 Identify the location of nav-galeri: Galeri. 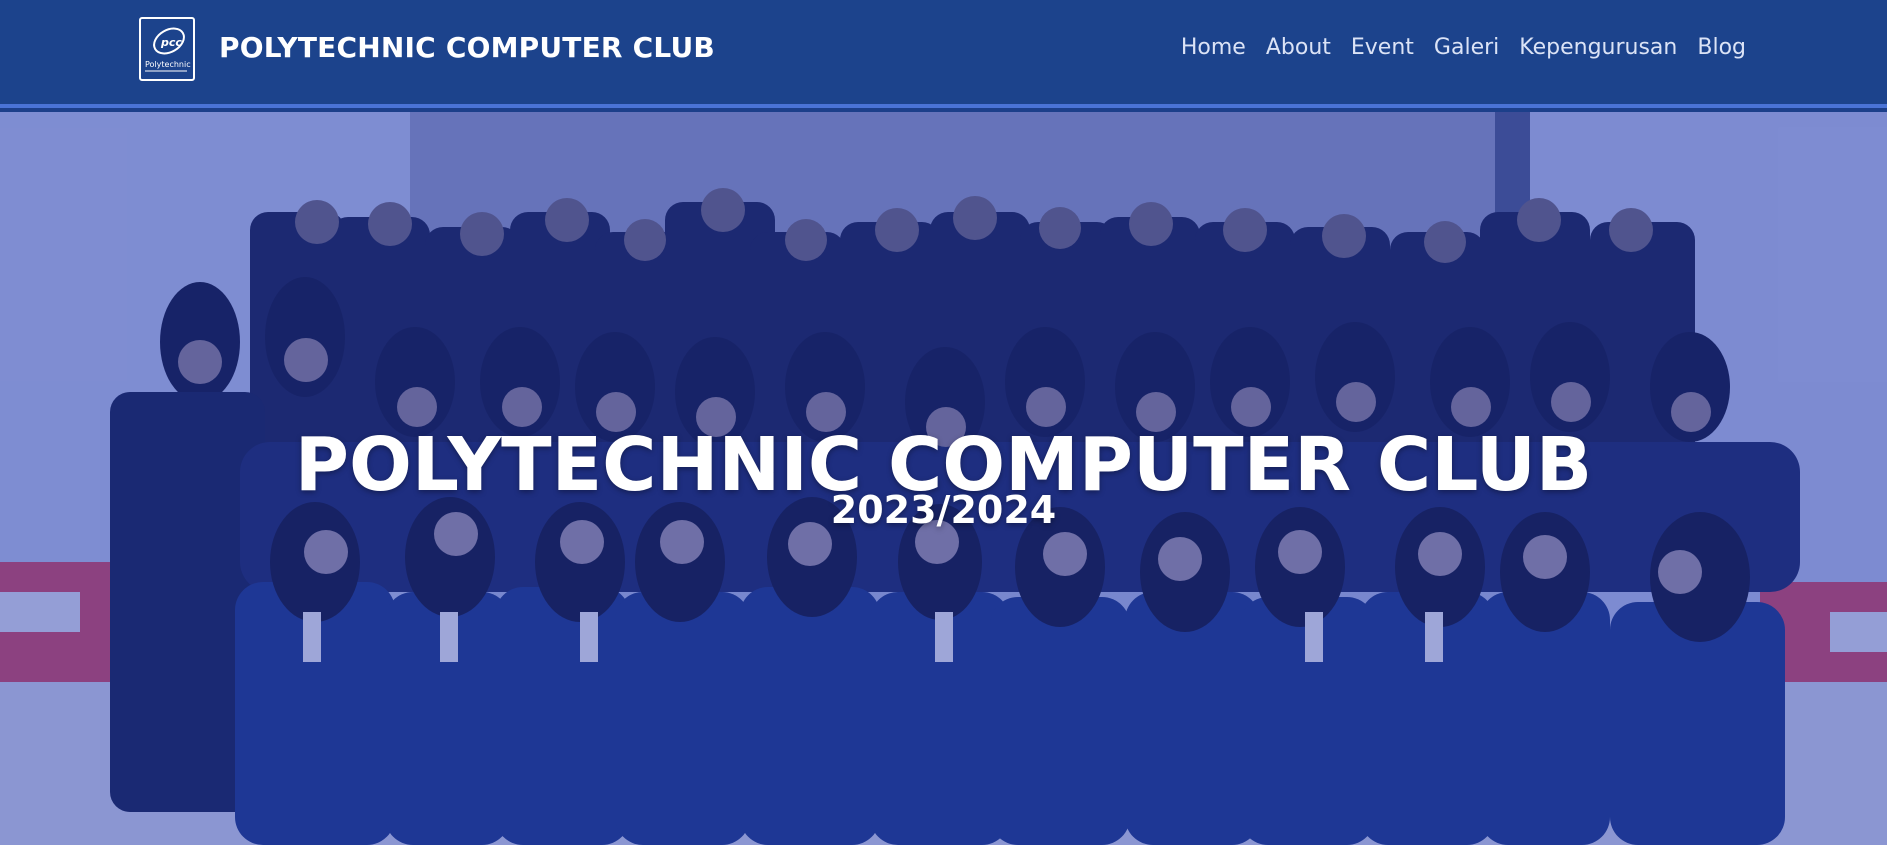
(1466, 47).